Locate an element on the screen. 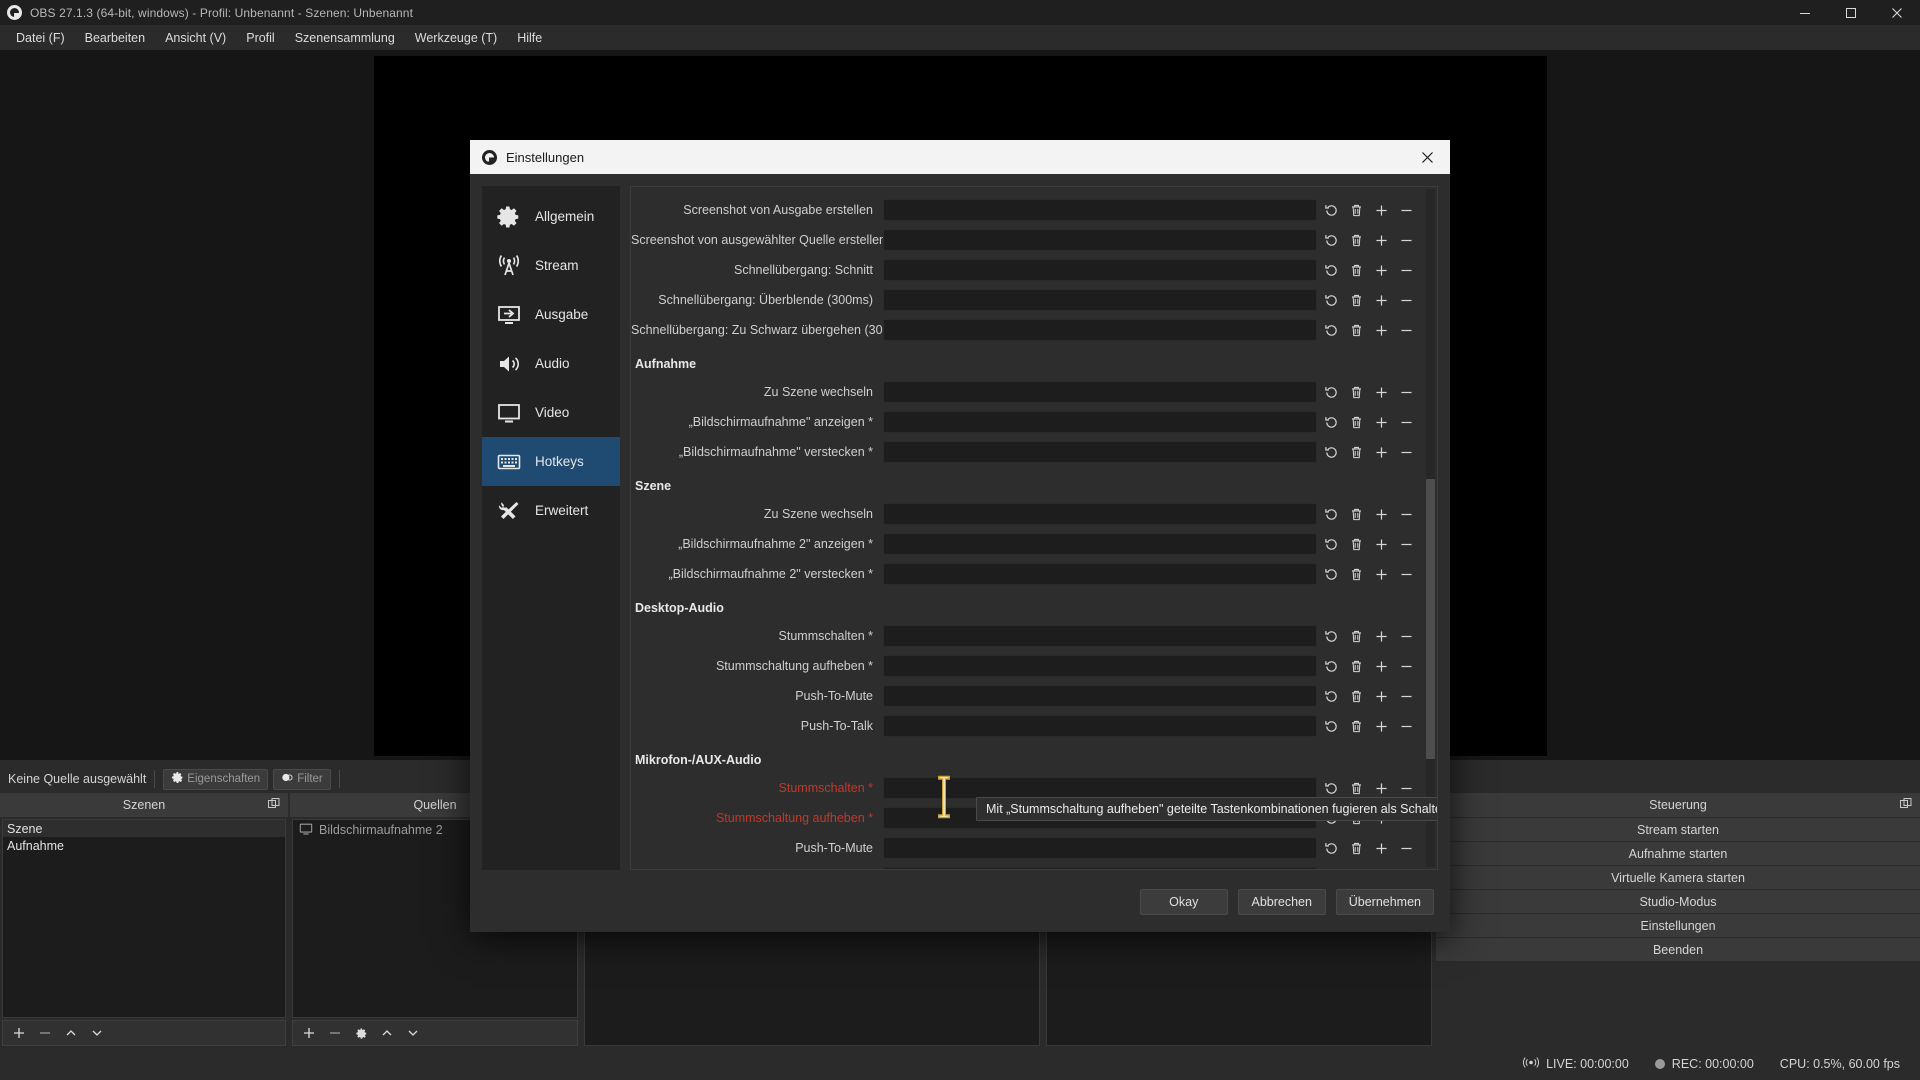 This screenshot has height=1080, width=1920. sidebar-item-erweitert: Erweitert is located at coordinates (551, 510).